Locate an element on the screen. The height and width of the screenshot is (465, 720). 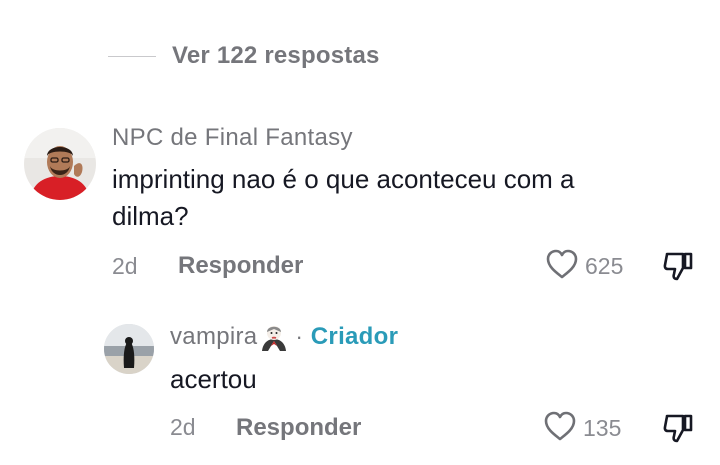
reply-header: vampira · Criador is located at coordinates (284, 337).